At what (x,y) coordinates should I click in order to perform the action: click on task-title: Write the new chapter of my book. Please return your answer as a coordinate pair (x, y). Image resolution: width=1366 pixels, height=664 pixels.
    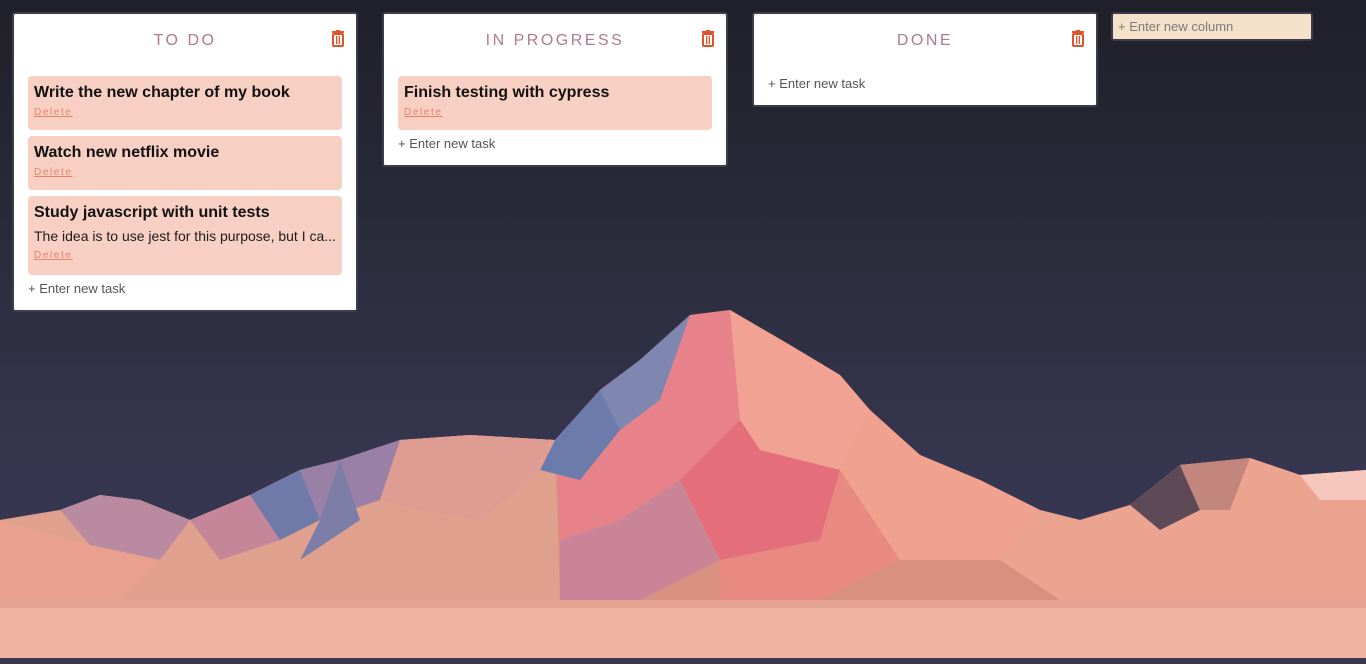
    Looking at the image, I should click on (162, 92).